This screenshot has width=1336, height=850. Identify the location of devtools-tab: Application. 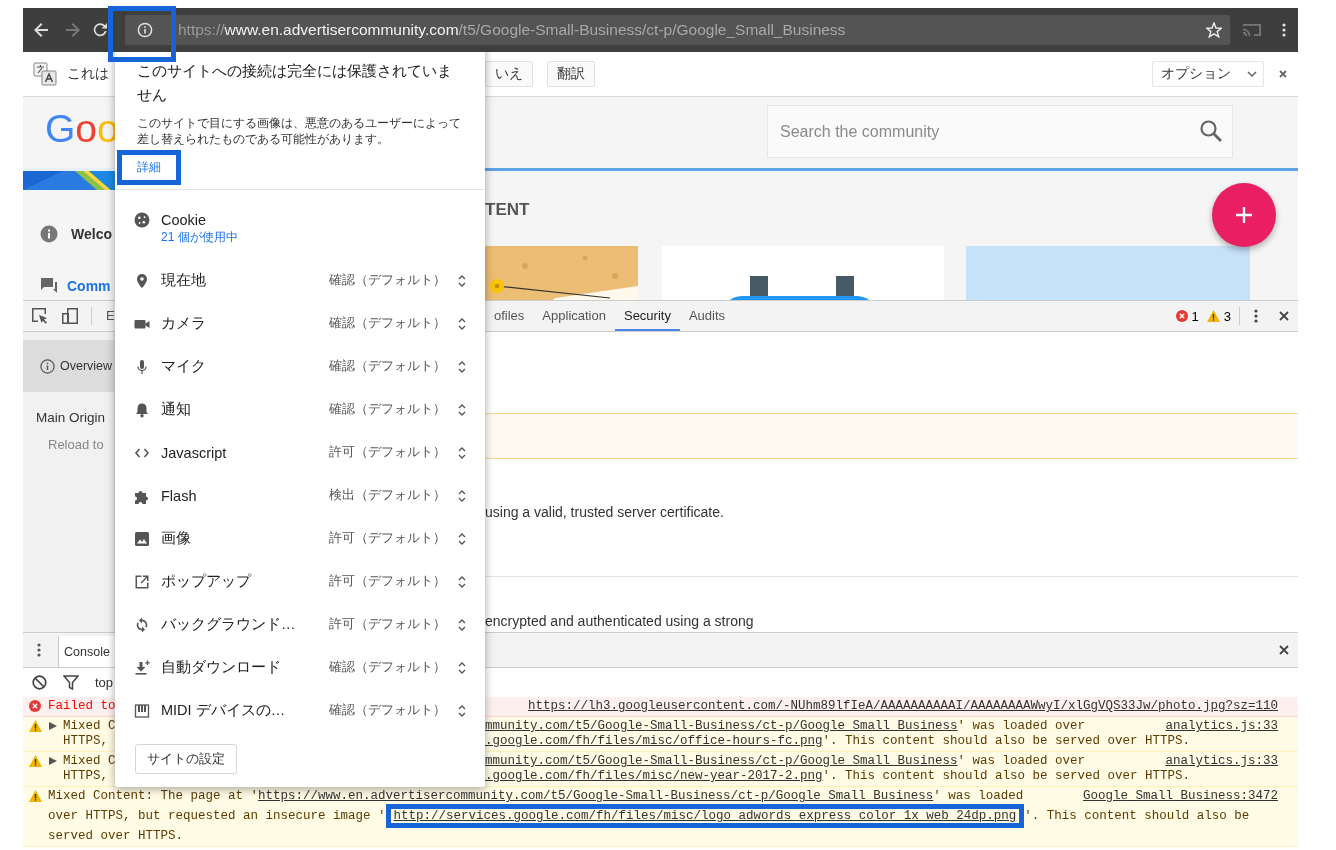
(574, 316).